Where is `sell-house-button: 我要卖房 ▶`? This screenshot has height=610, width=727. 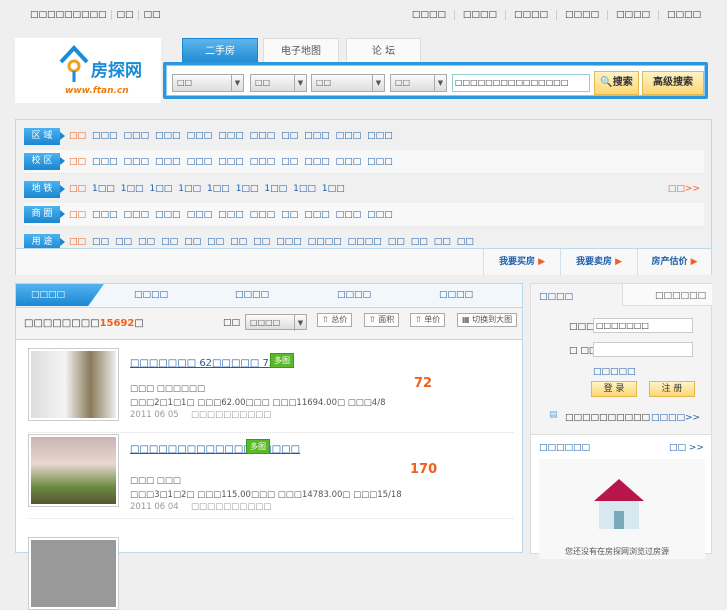
sell-house-button: 我要卖房 ▶ is located at coordinates (598, 262).